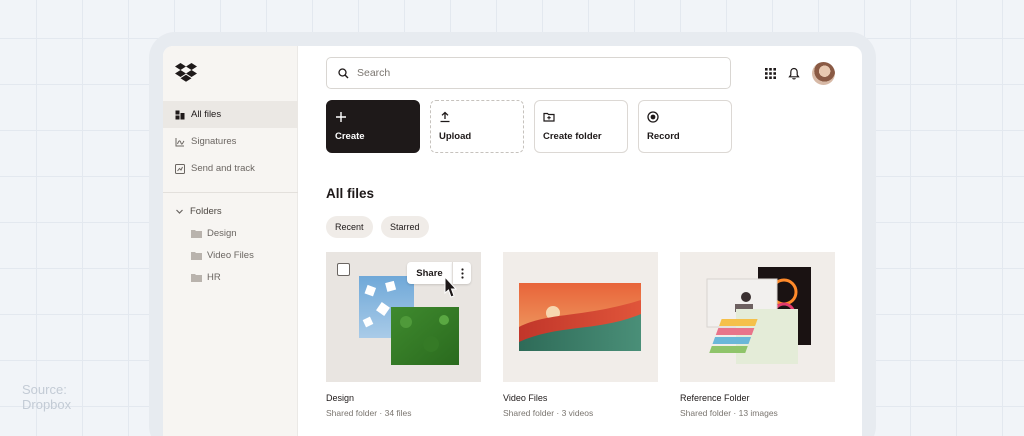 The image size is (1024, 436). What do you see at coordinates (548, 413) in the screenshot?
I see `card-meta: Shared folder · 3 videos` at bounding box center [548, 413].